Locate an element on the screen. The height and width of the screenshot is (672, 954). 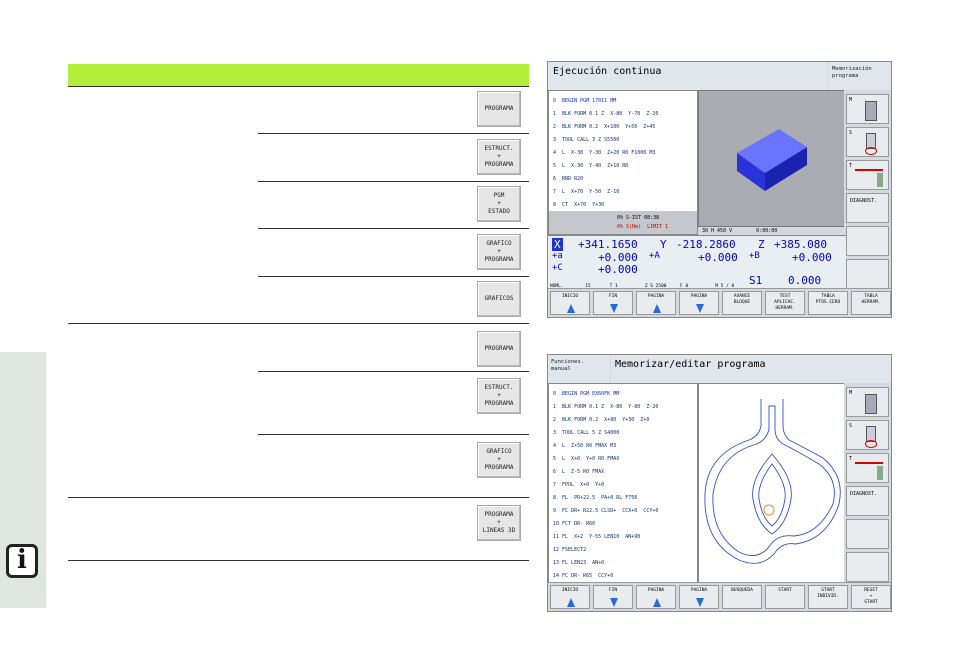
softkey-estruct-programa-2: ESTRUCT. + PROGRAMA is located at coordinates (499, 396).